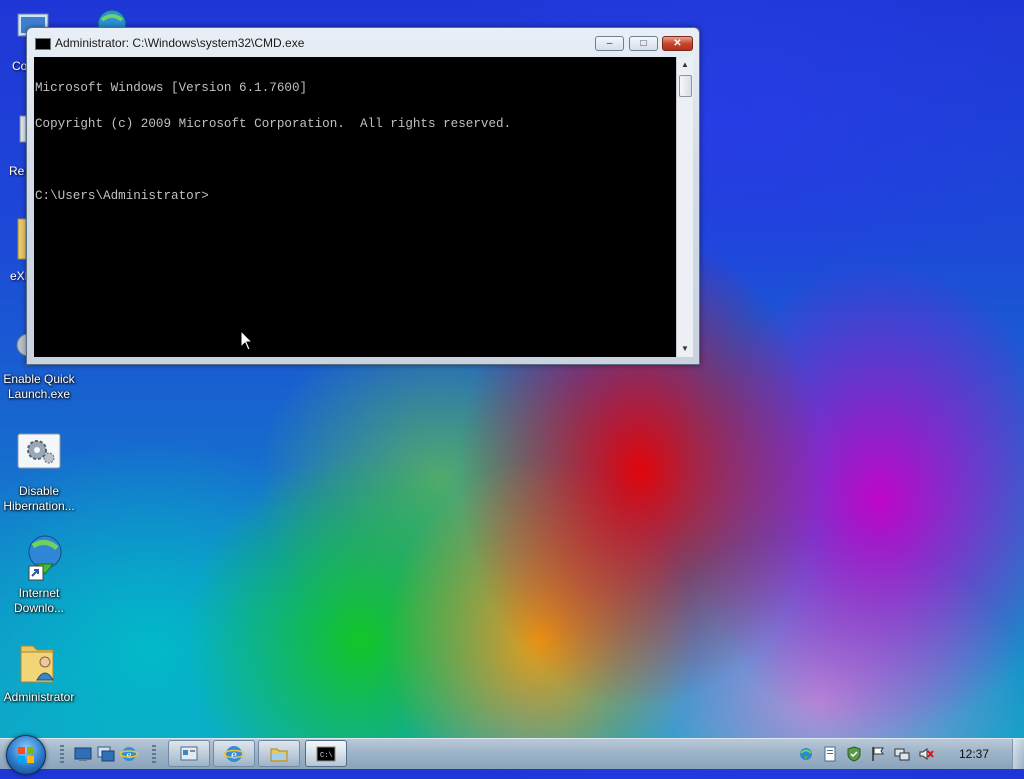 The height and width of the screenshot is (779, 1024). I want to click on taskbar-button-control-panel, so click(189, 753).